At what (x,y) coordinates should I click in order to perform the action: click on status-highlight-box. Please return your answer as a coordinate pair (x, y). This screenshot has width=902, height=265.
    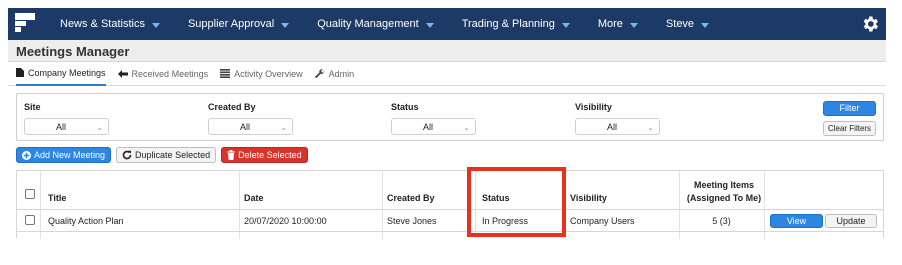
    Looking at the image, I should click on (516, 202).